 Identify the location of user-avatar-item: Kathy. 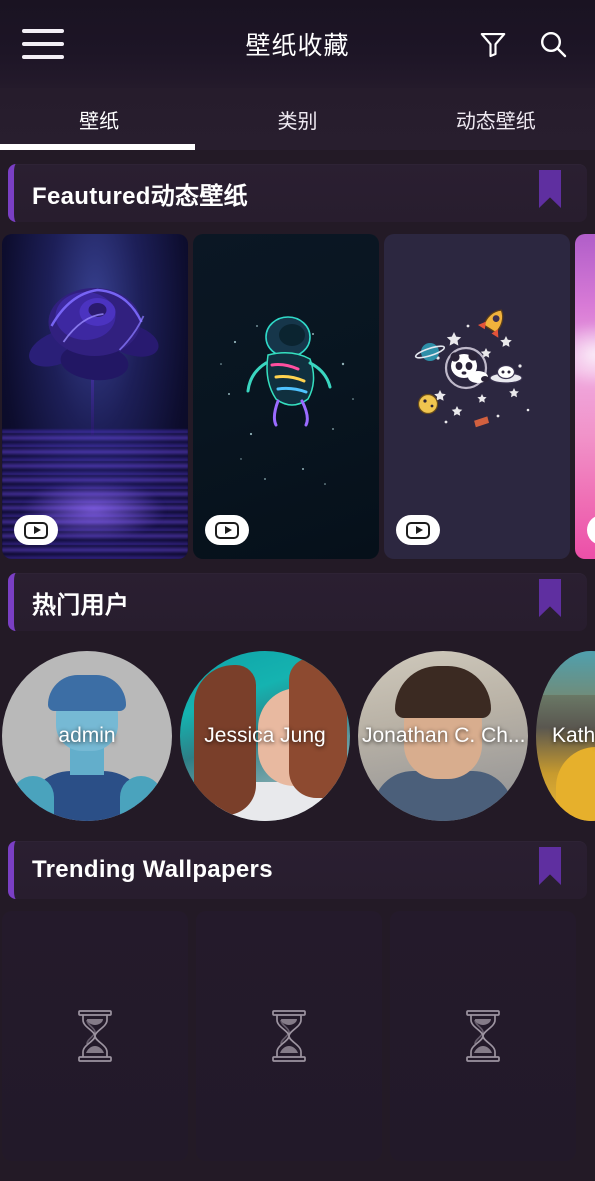
(565, 736).